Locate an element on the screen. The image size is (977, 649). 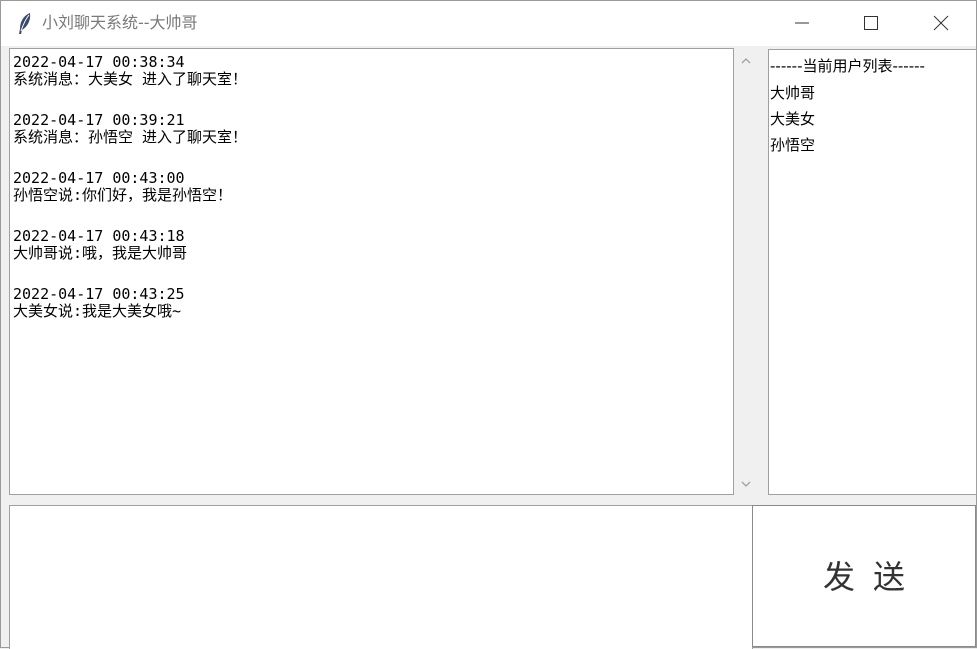
chat-message: 2022-04-17 00:39:21 系统消息：孙悟空 进入了聊天室！ is located at coordinates (130, 129).